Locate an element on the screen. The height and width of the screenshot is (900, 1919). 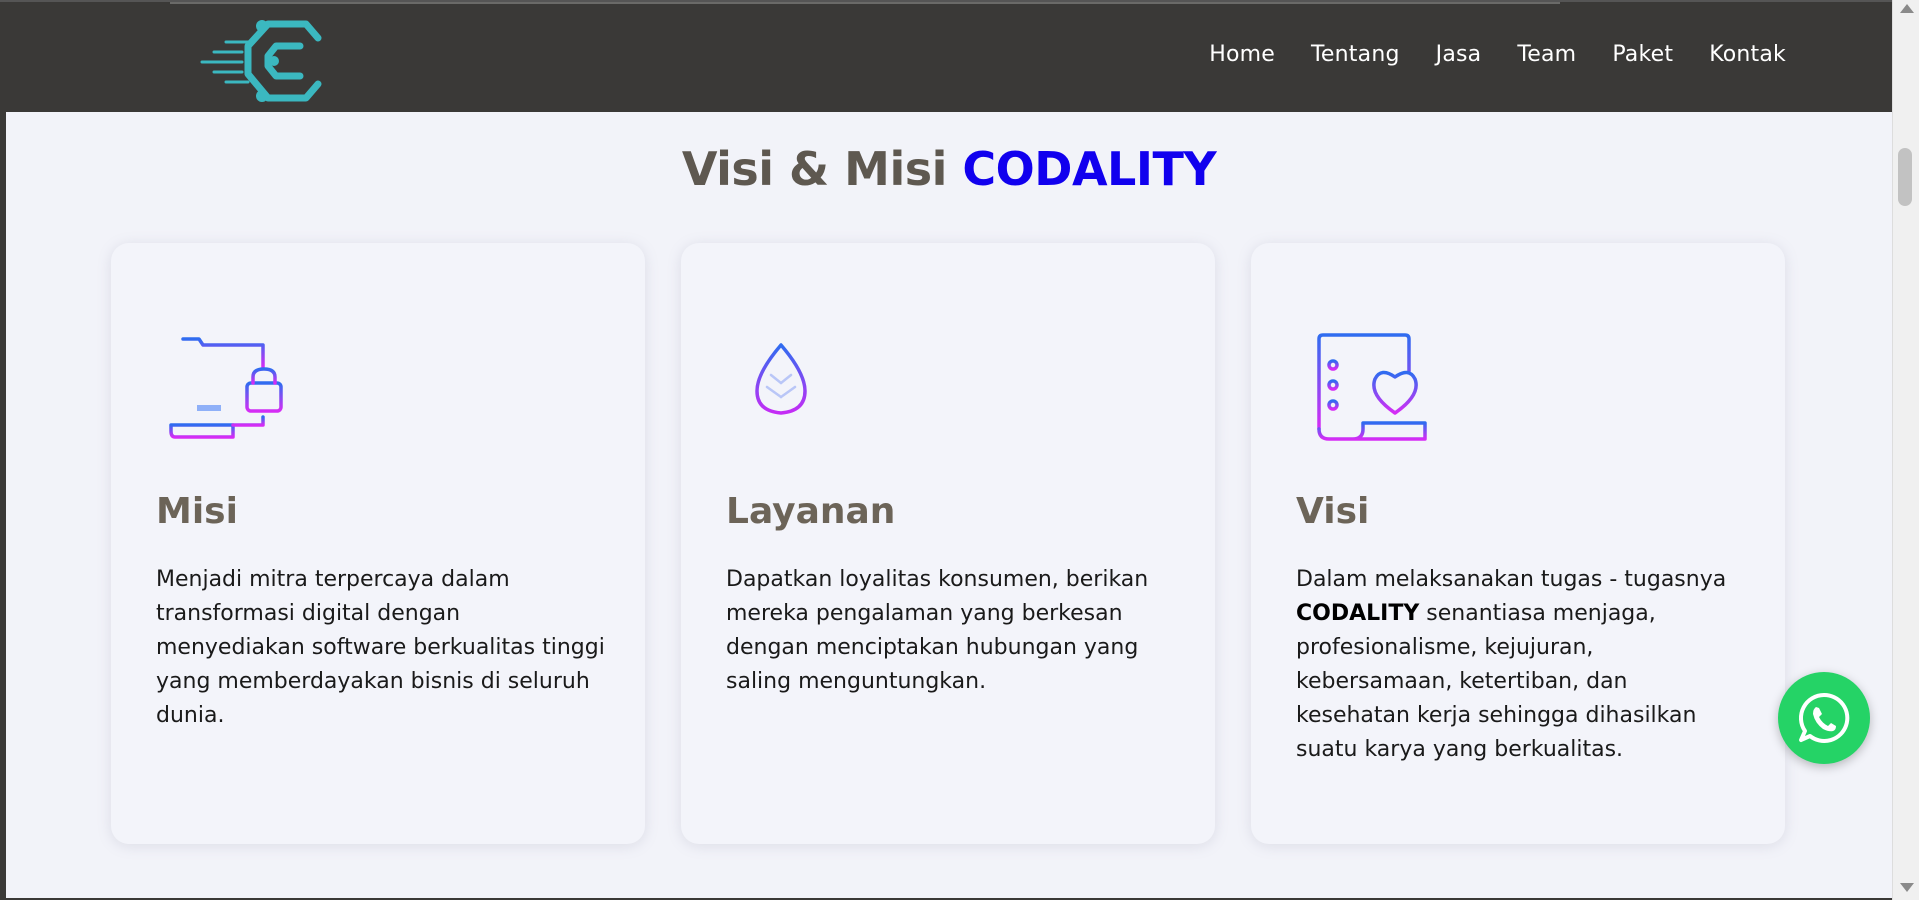
card-title: Layanan is located at coordinates (811, 511).